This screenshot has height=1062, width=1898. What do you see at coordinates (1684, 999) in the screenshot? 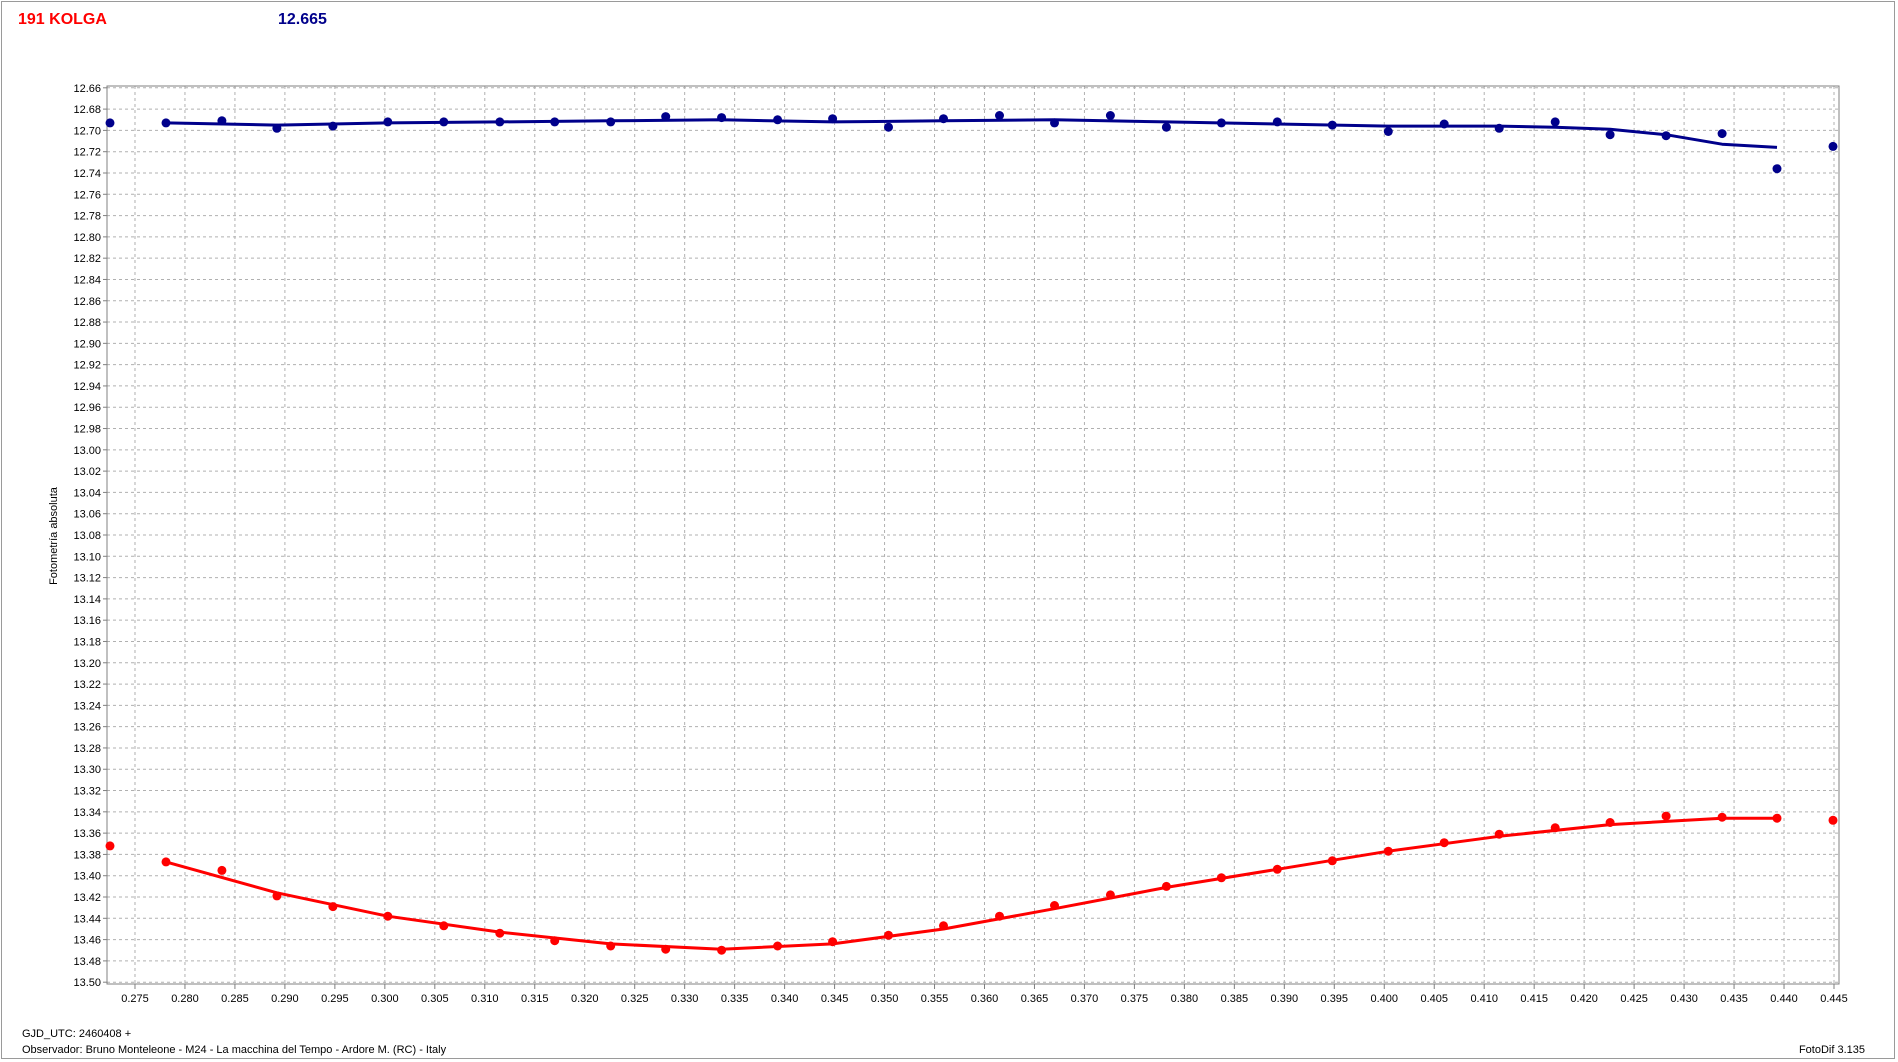
I see `x-tick-label: 0.430` at bounding box center [1684, 999].